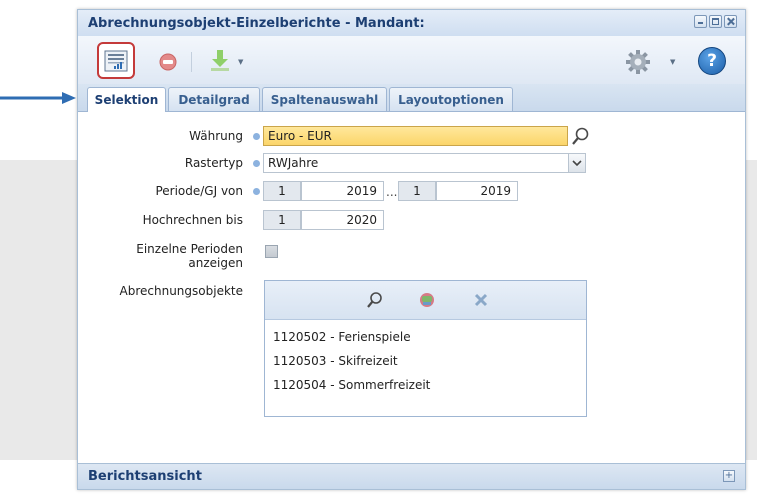 This screenshot has width=757, height=494. I want to click on background-panel-right, so click(751, 310).